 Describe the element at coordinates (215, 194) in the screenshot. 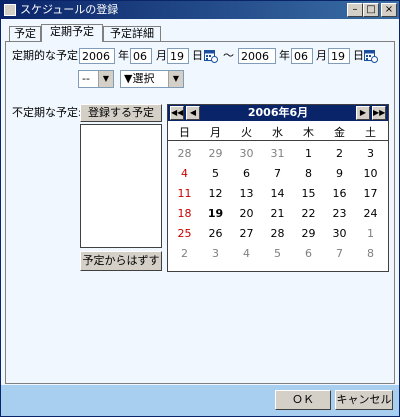

I see `calendar-day: 12` at that location.